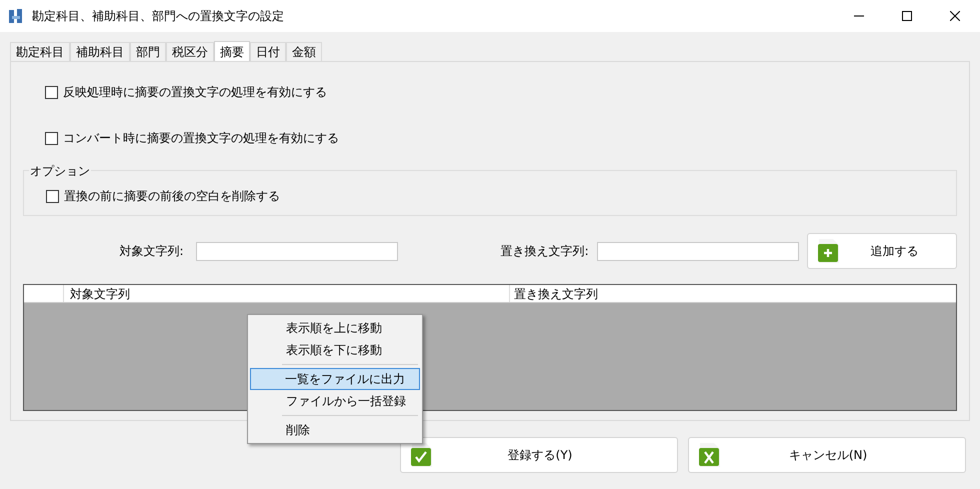 The height and width of the screenshot is (489, 980). What do you see at coordinates (100, 51) in the screenshot?
I see `tab: 補助科目` at bounding box center [100, 51].